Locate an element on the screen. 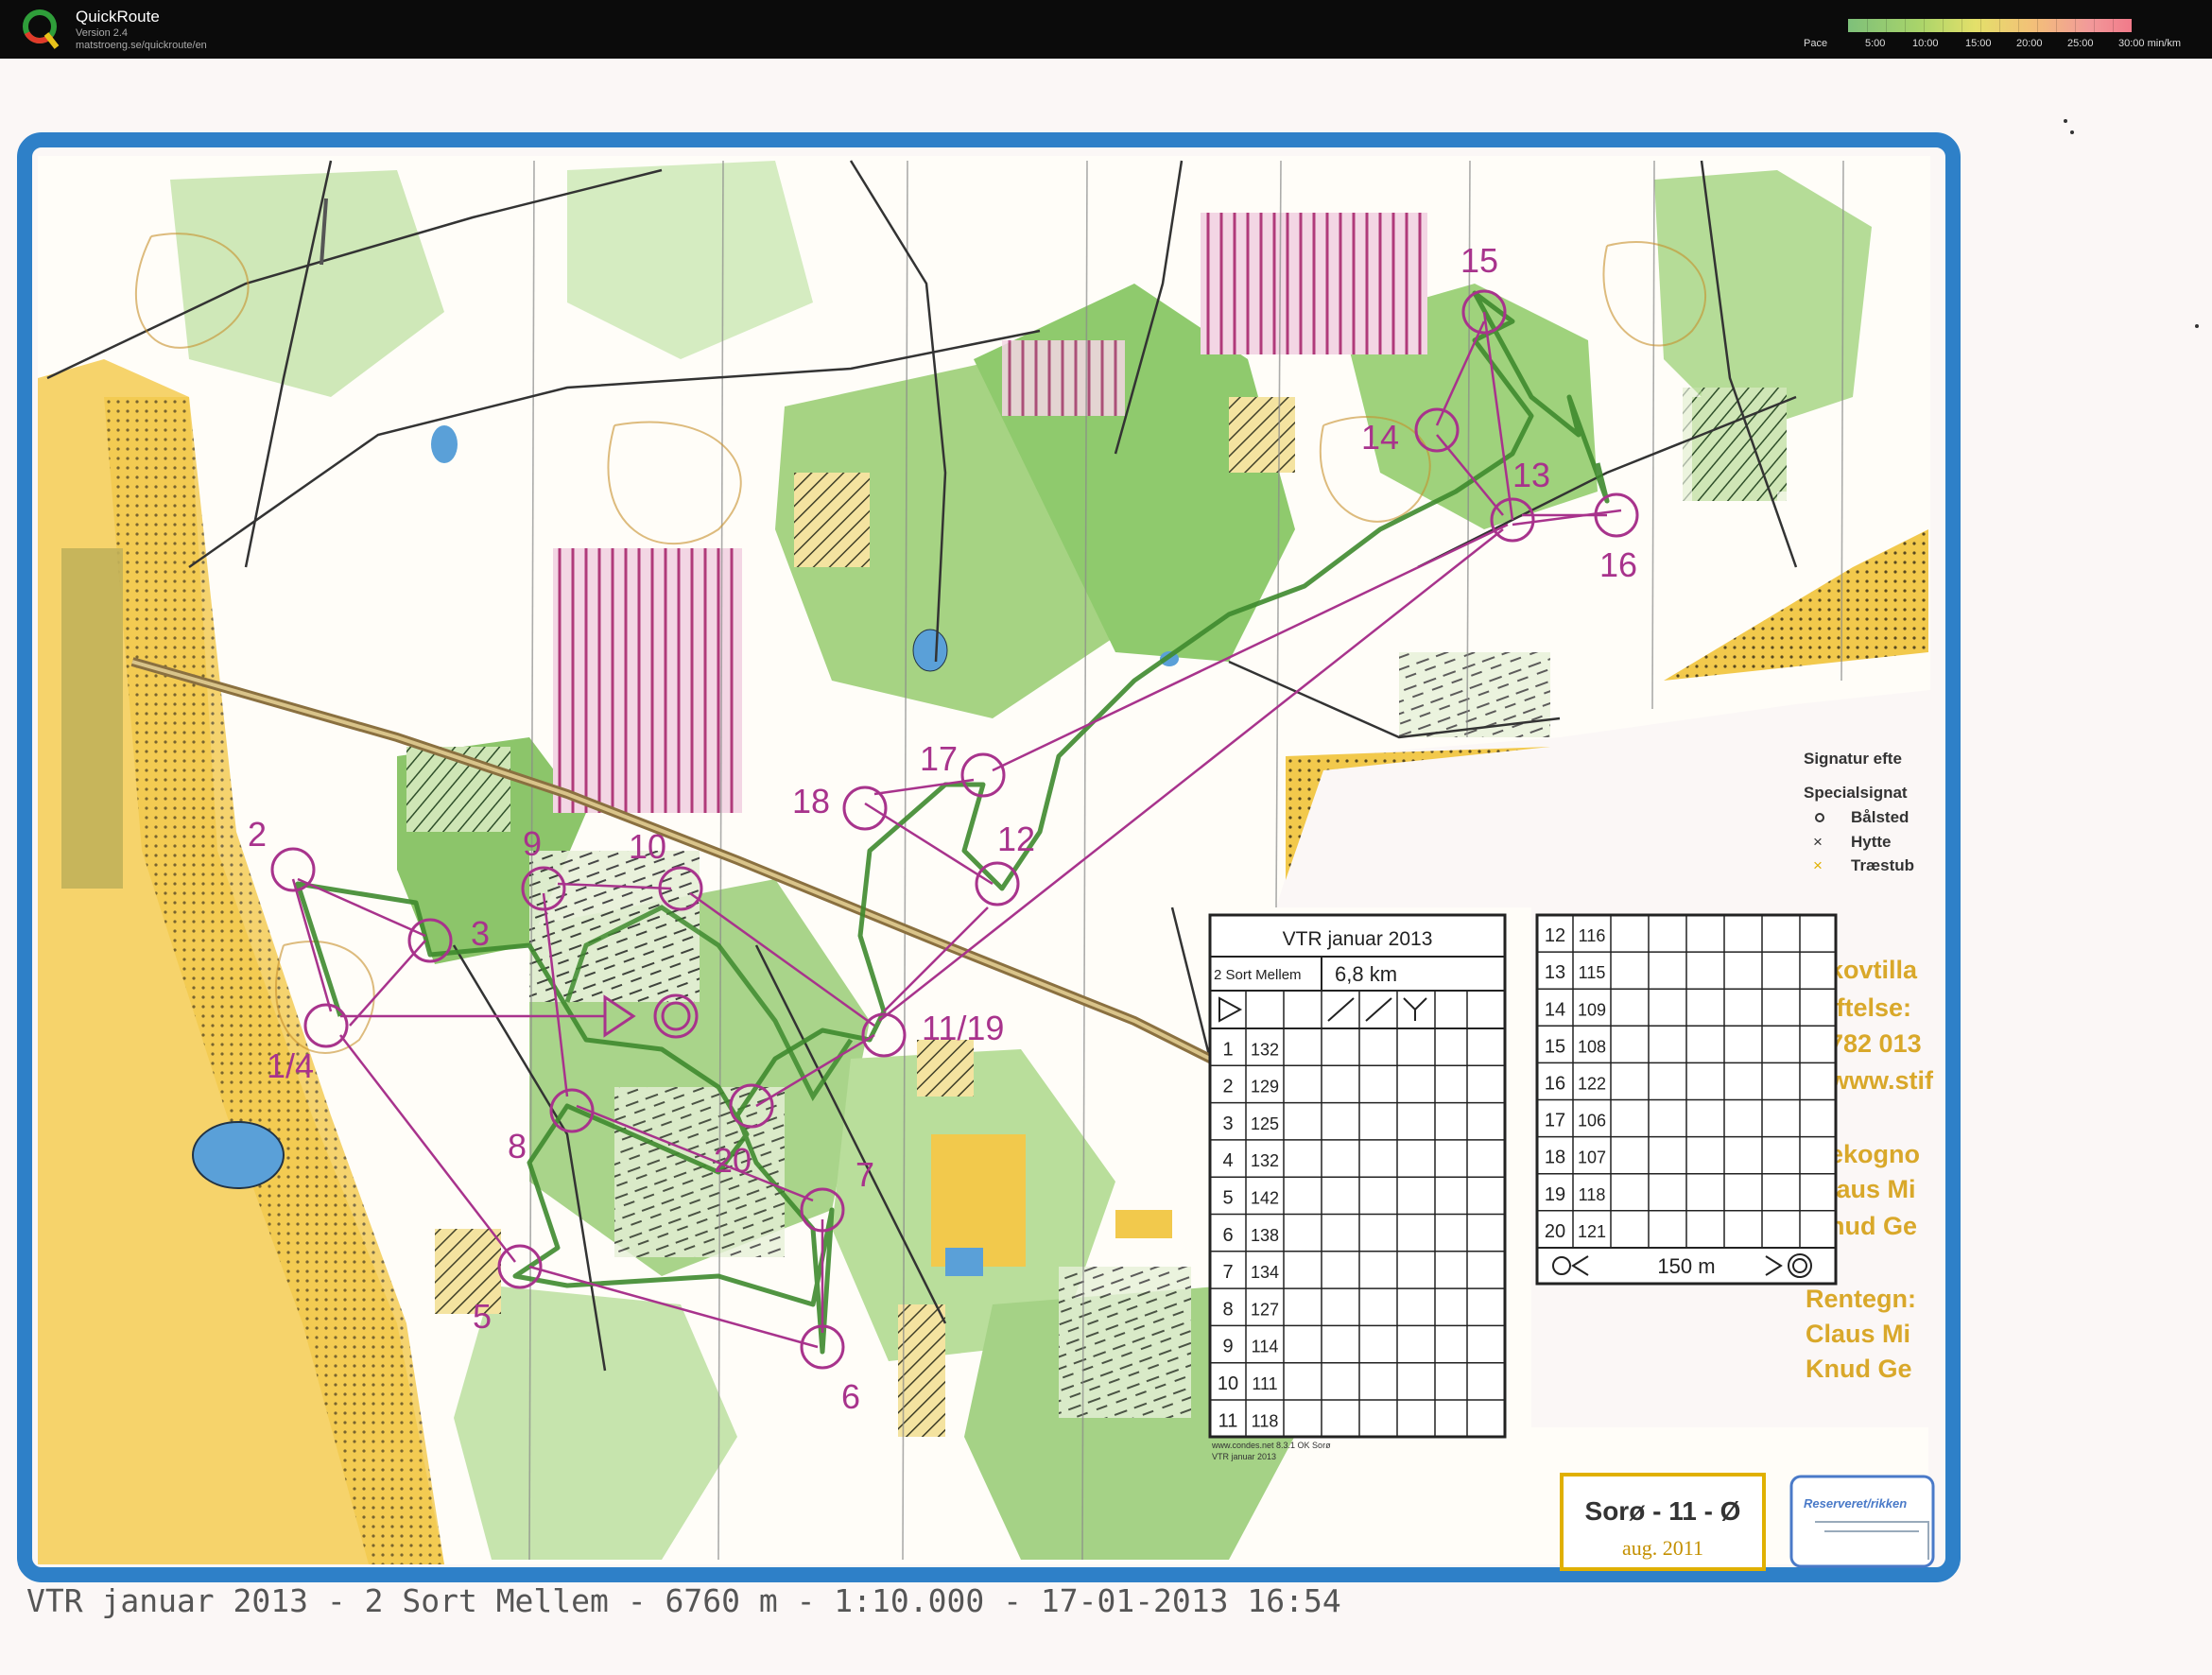 The image size is (2212, 1675). right-row-number: 17 is located at coordinates (1555, 1121).